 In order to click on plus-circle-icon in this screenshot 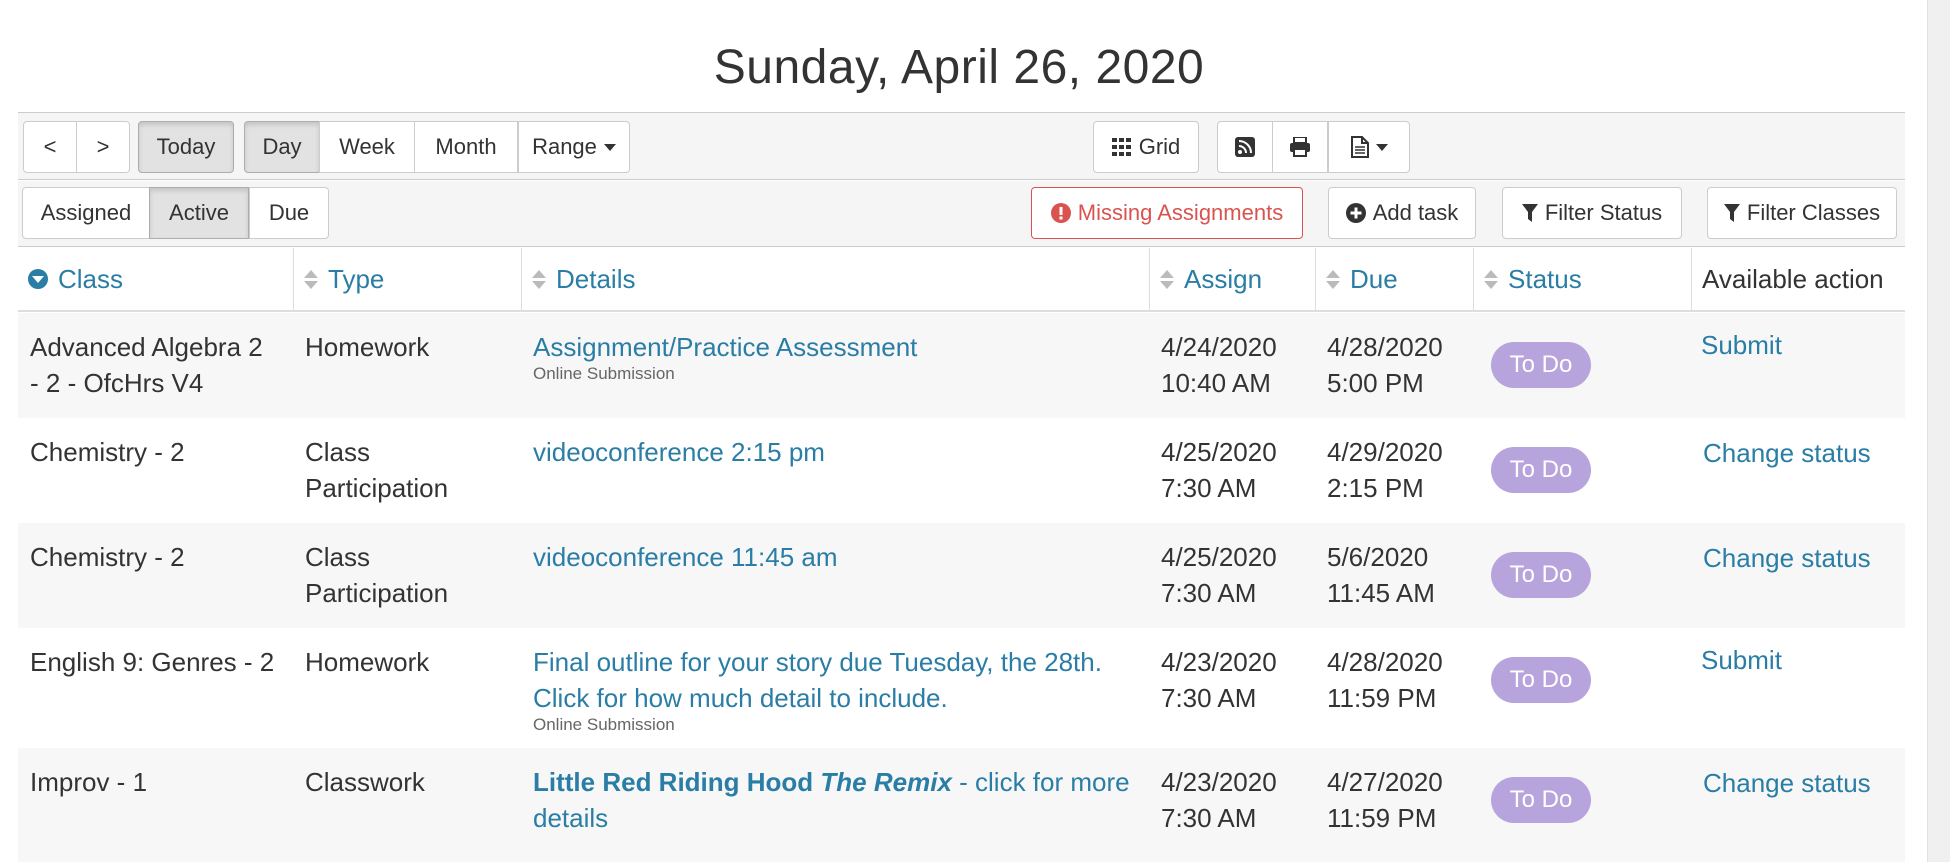, I will do `click(1355, 213)`.